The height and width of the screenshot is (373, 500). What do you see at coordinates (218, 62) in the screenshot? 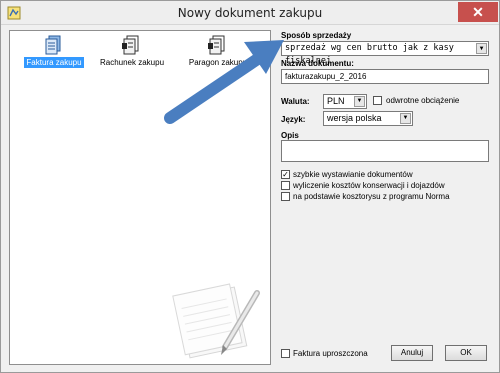
I see `document-item-label: Paragon zakupu` at bounding box center [218, 62].